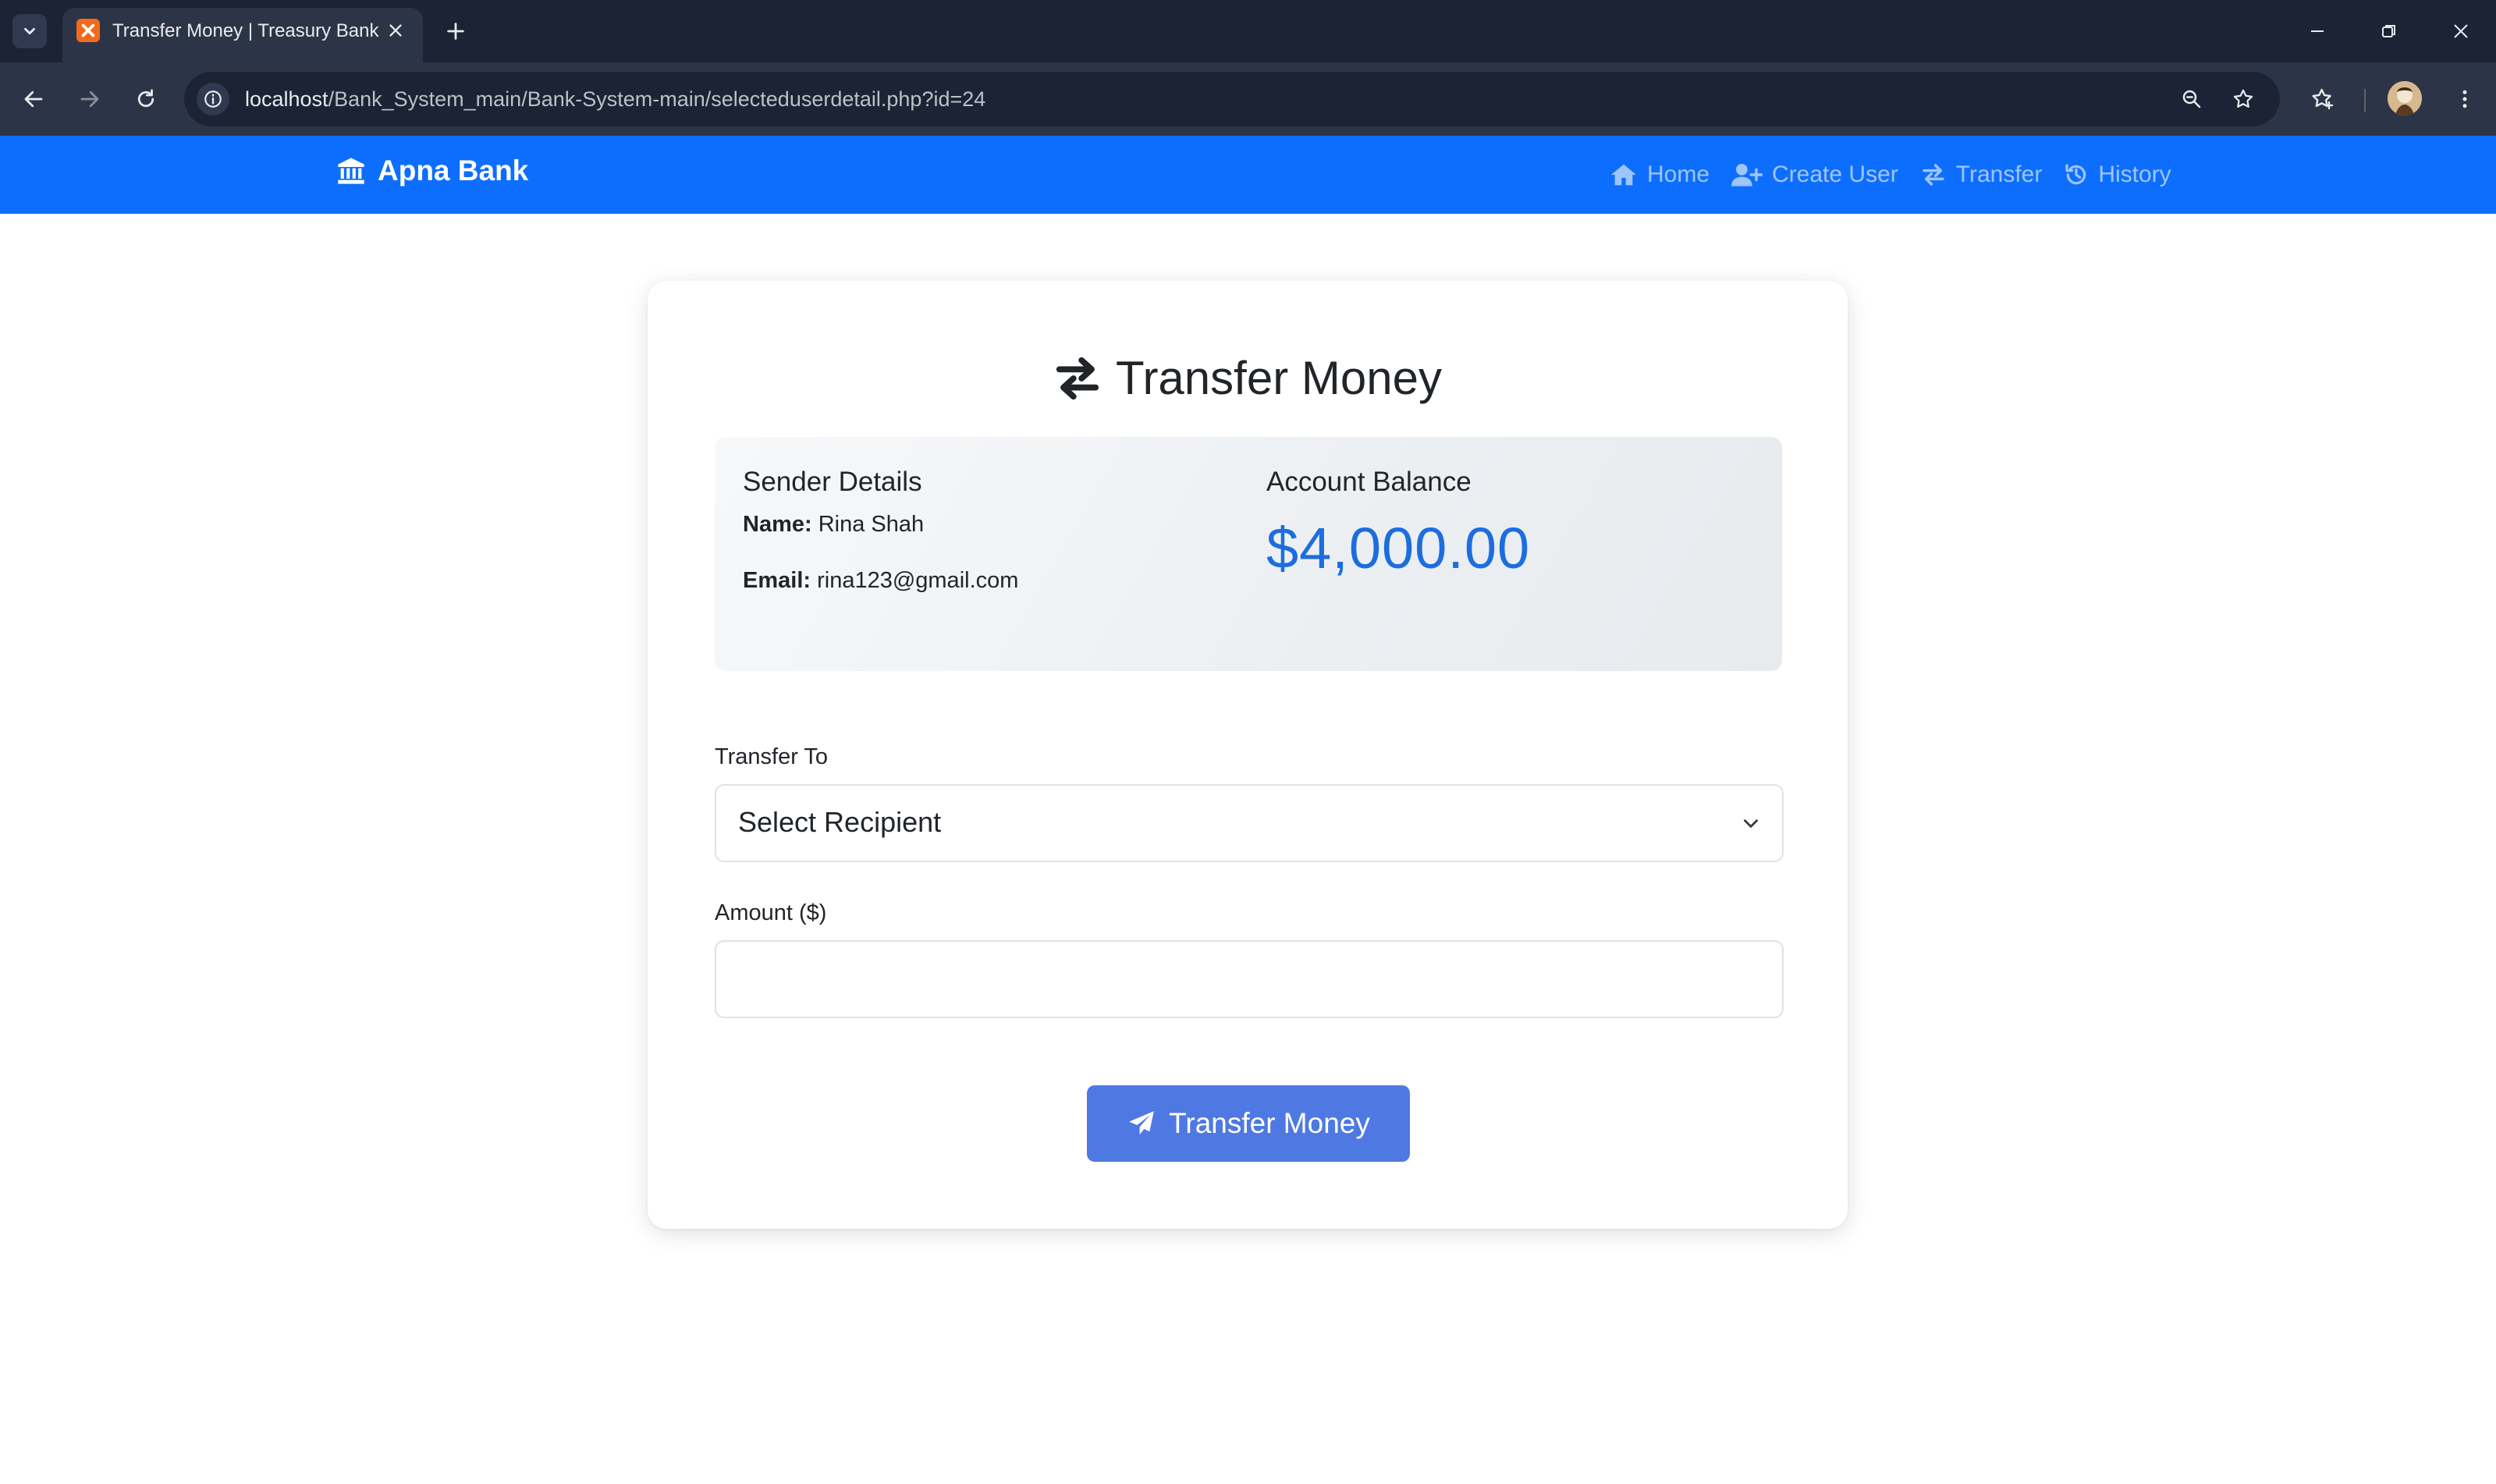 Image resolution: width=2496 pixels, height=1484 pixels. Describe the element at coordinates (2460, 31) in the screenshot. I see `close-window-icon` at that location.